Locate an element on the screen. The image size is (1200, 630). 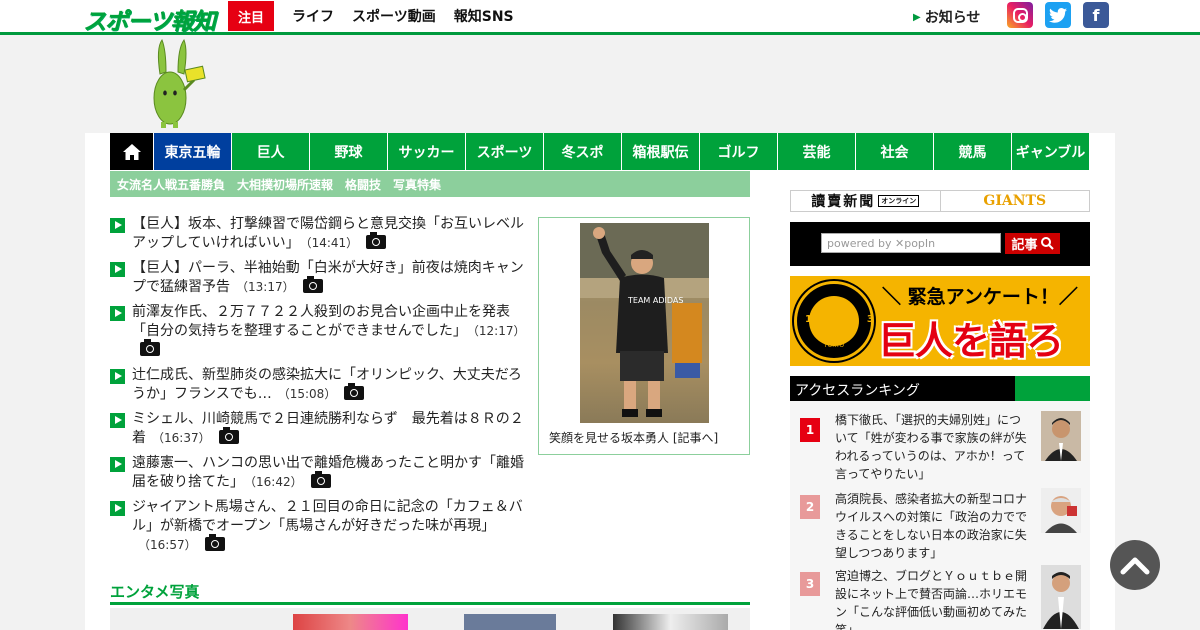
category-entertainment: 芸能 is located at coordinates (816, 151).